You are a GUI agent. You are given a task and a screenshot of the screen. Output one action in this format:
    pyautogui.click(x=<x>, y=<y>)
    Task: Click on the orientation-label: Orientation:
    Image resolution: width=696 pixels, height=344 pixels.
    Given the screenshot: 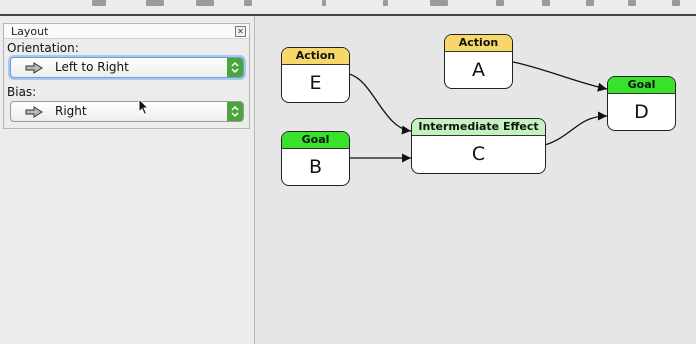 What is the action you would take?
    pyautogui.click(x=43, y=48)
    